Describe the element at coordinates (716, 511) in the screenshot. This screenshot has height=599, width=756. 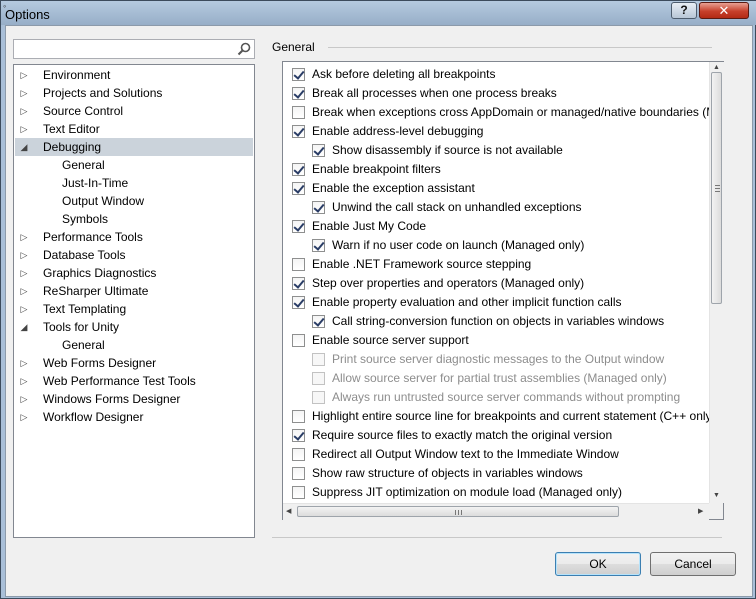
I see `scrollbar-corner` at that location.